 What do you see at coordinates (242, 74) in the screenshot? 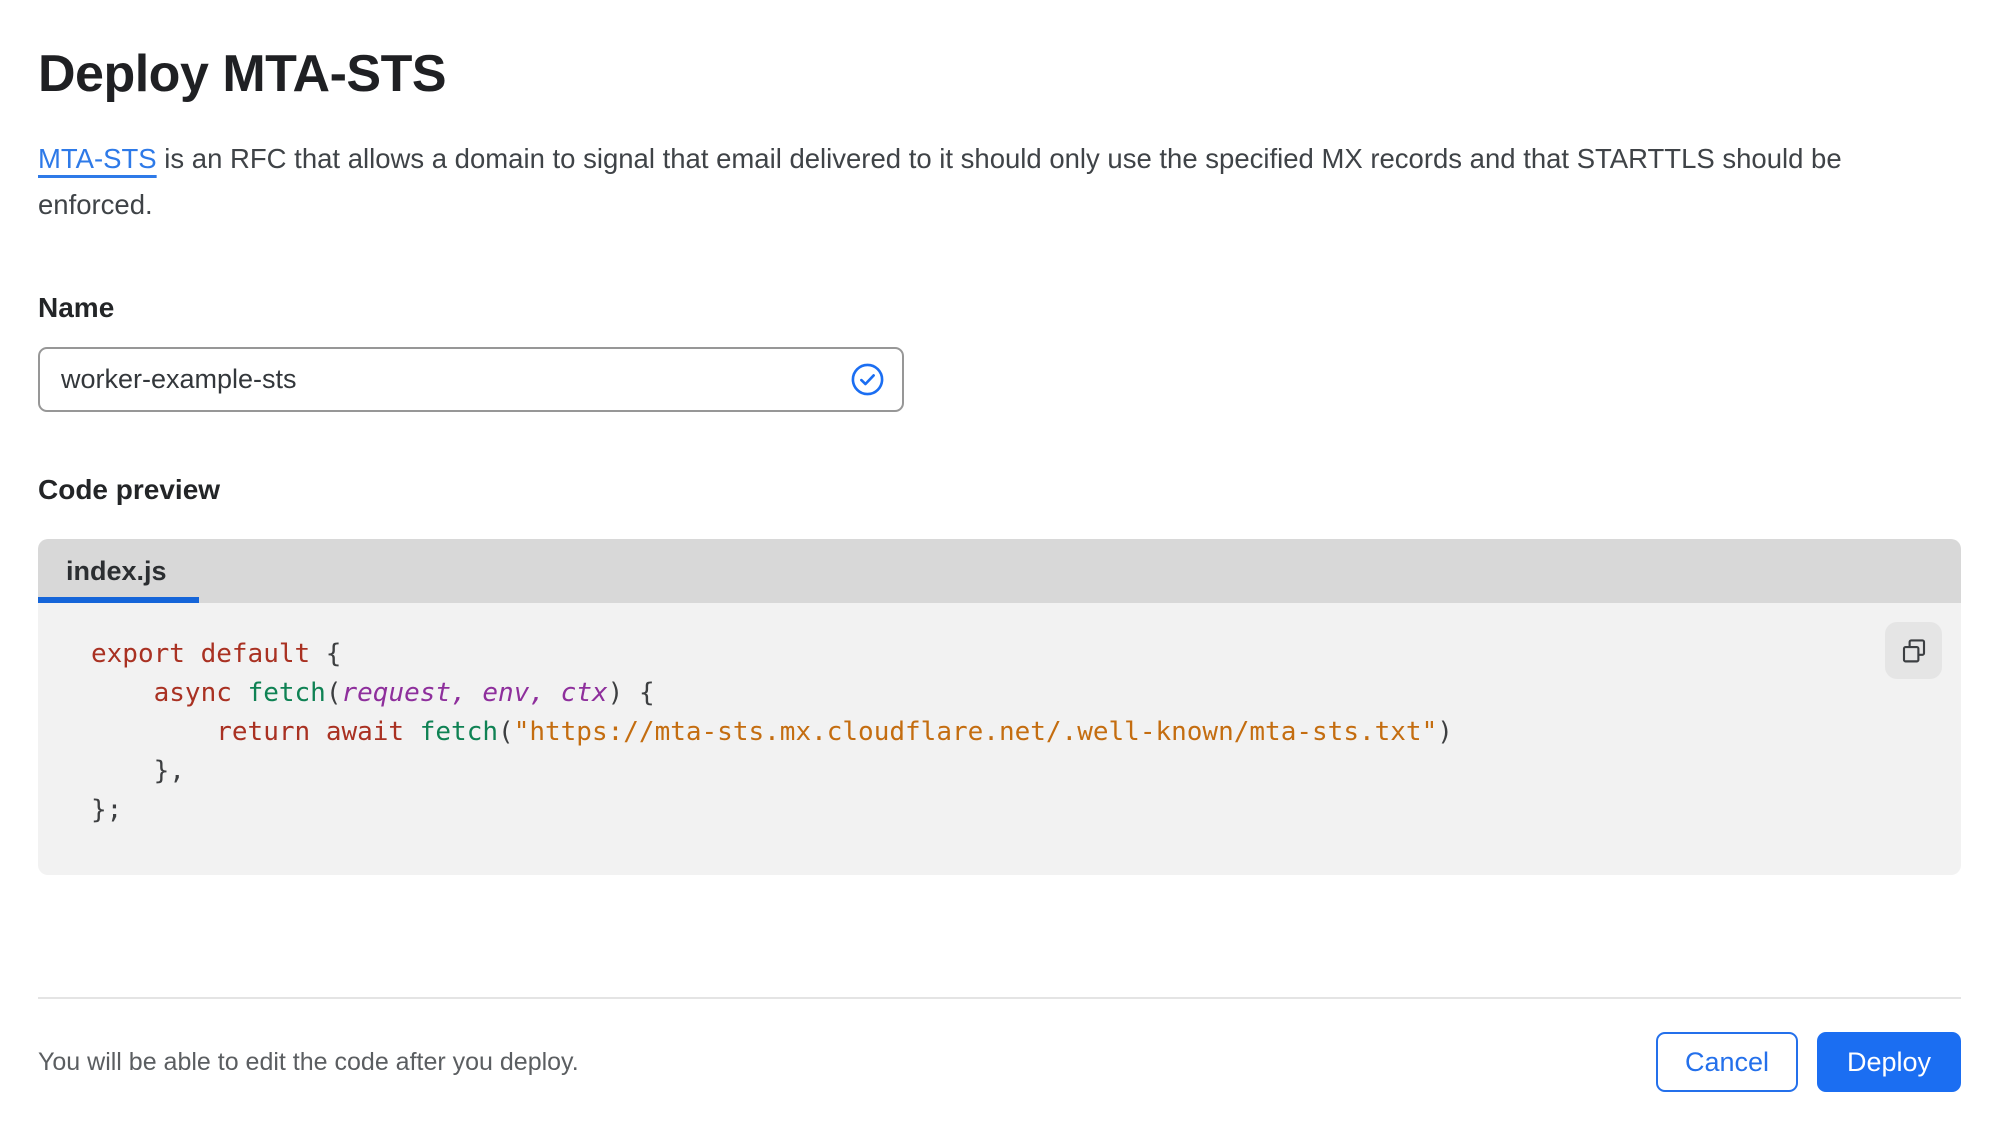
I see `page-title: Deploy MTA-STS` at bounding box center [242, 74].